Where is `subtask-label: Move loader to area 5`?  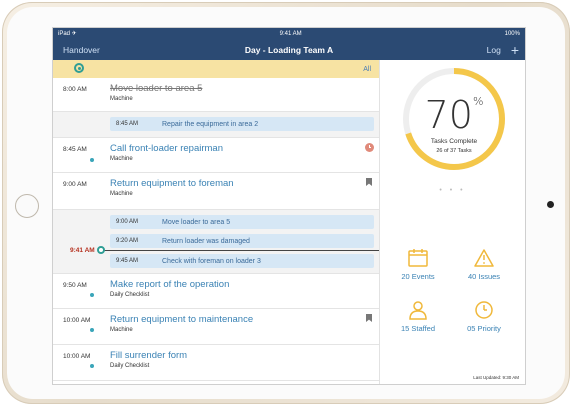 subtask-label: Move loader to area 5 is located at coordinates (196, 222).